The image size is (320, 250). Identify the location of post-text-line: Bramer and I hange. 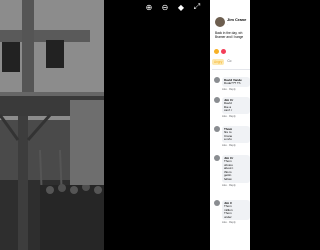
(229, 37).